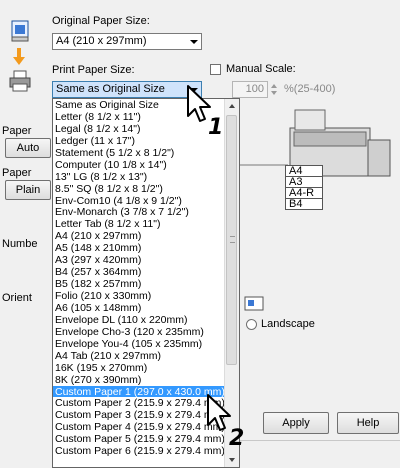 The width and height of the screenshot is (400, 468). Describe the element at coordinates (138, 165) in the screenshot. I see `dropdown-option: Computer (10 1/8 x 14")` at that location.